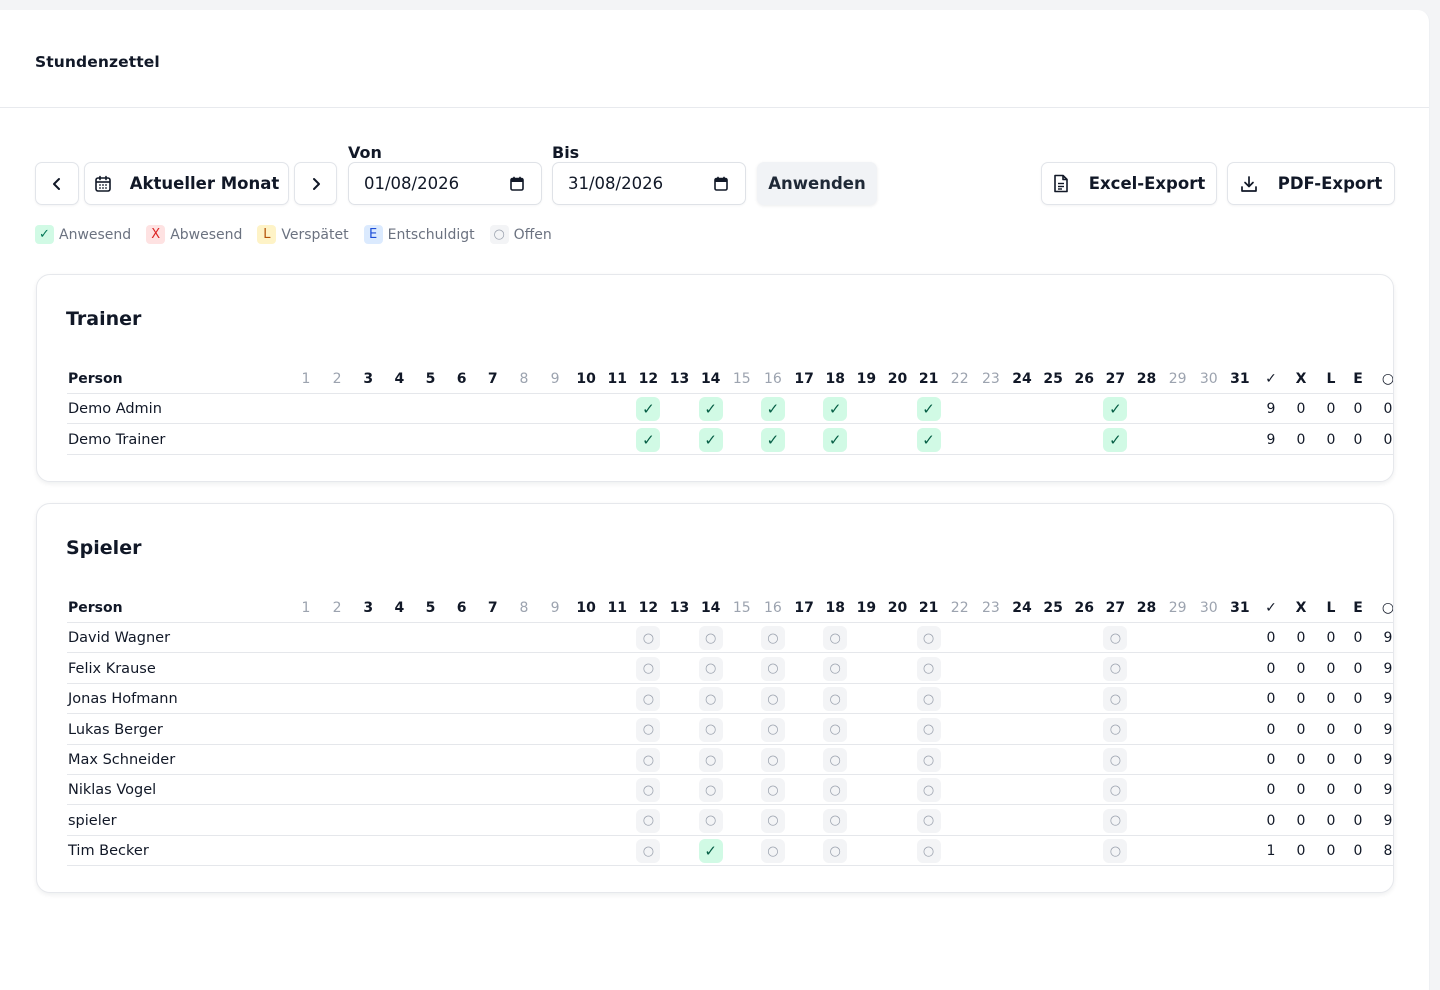  What do you see at coordinates (186, 183) in the screenshot?
I see `current-month-button: Aktueller Monat` at bounding box center [186, 183].